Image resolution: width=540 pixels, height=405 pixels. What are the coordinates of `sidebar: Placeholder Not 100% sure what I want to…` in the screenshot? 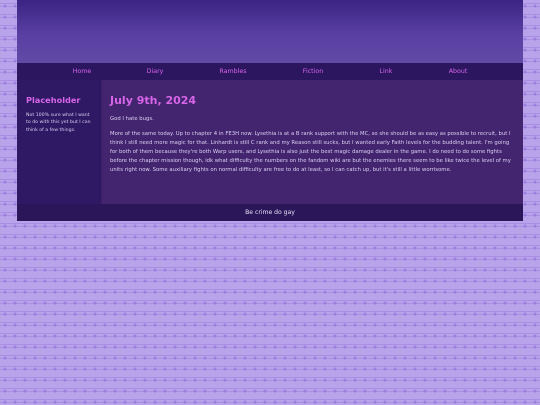 It's located at (59, 142).